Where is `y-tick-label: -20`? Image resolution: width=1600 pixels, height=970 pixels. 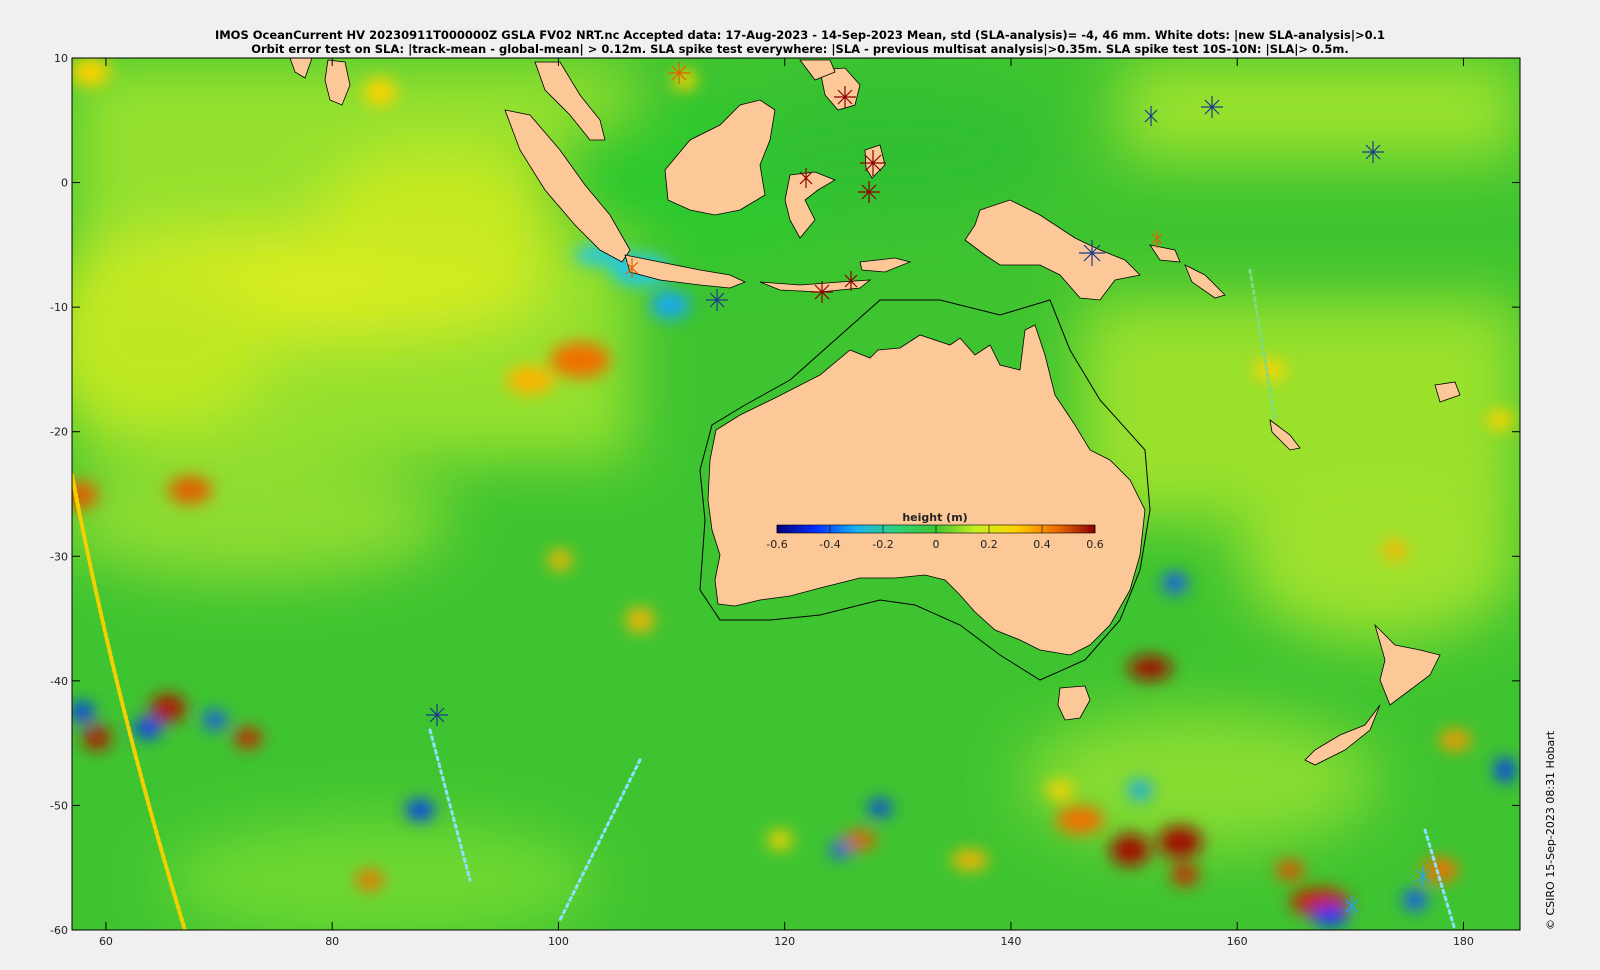
y-tick-label: -20 is located at coordinates (59, 432).